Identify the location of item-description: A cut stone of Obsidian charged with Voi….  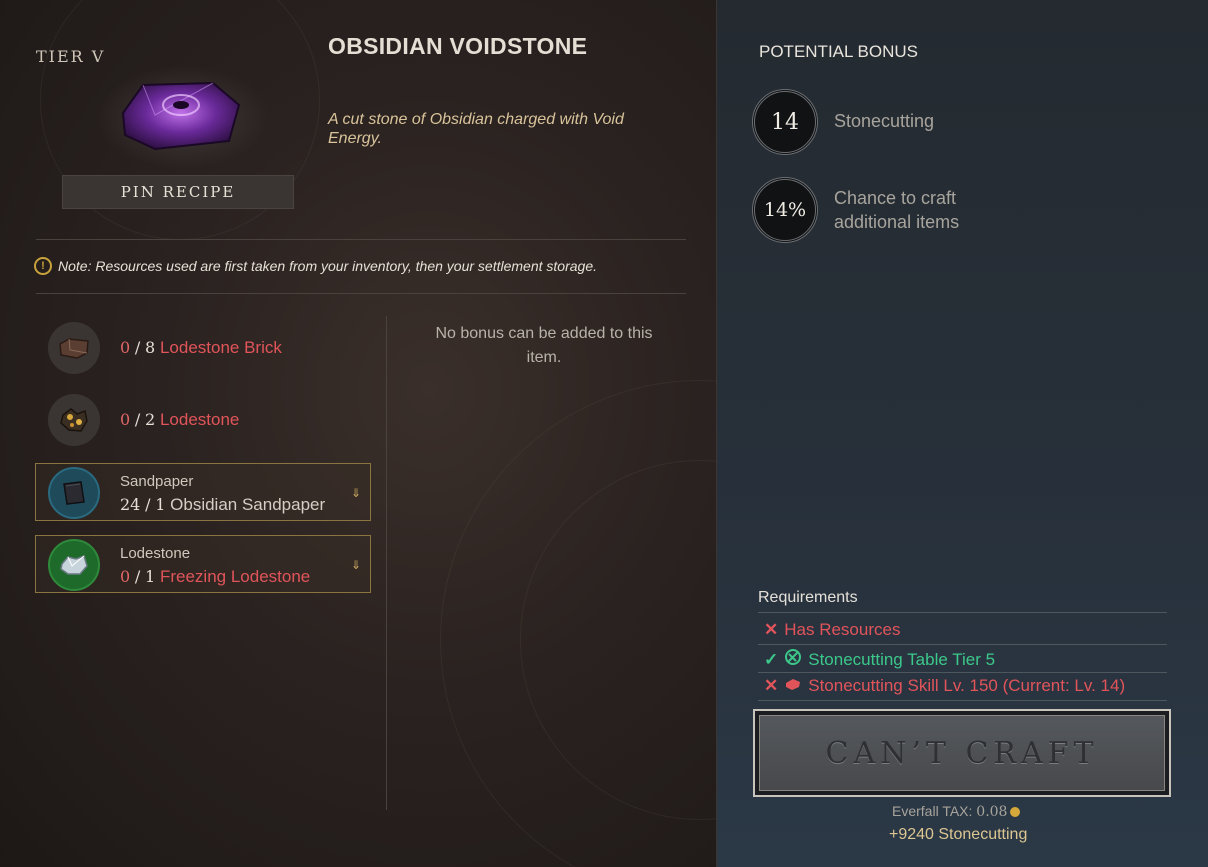
(476, 129).